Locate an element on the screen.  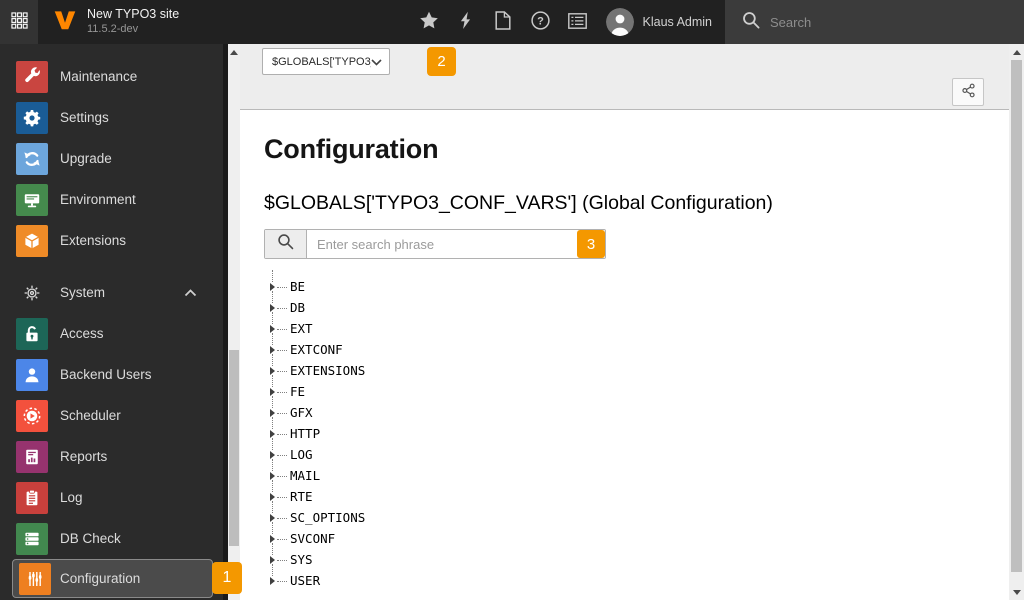
refresh-icon is located at coordinates (32, 158).